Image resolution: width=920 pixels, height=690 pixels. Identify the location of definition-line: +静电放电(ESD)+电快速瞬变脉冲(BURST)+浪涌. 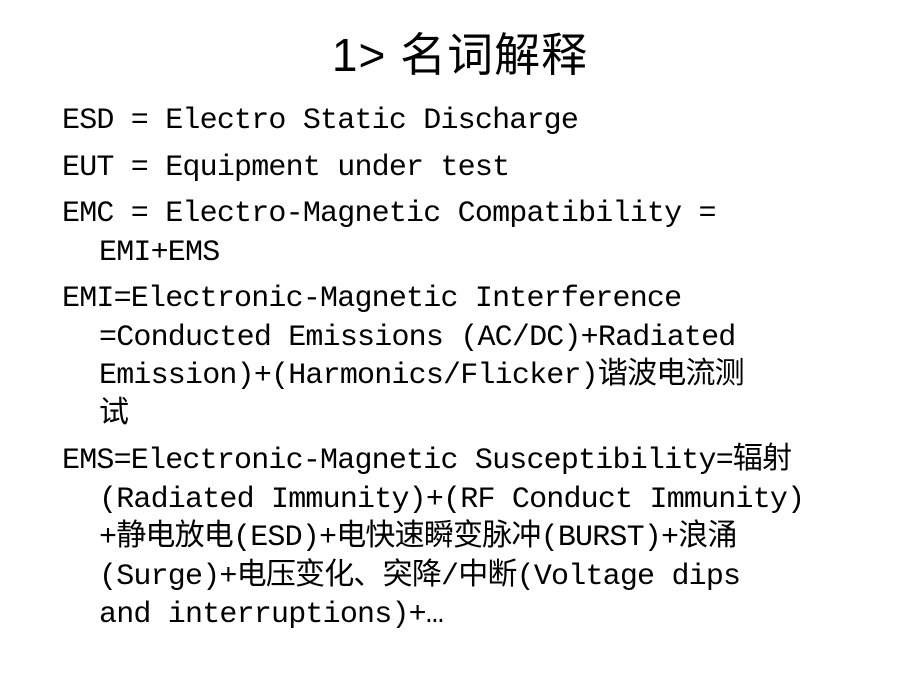
(418, 538).